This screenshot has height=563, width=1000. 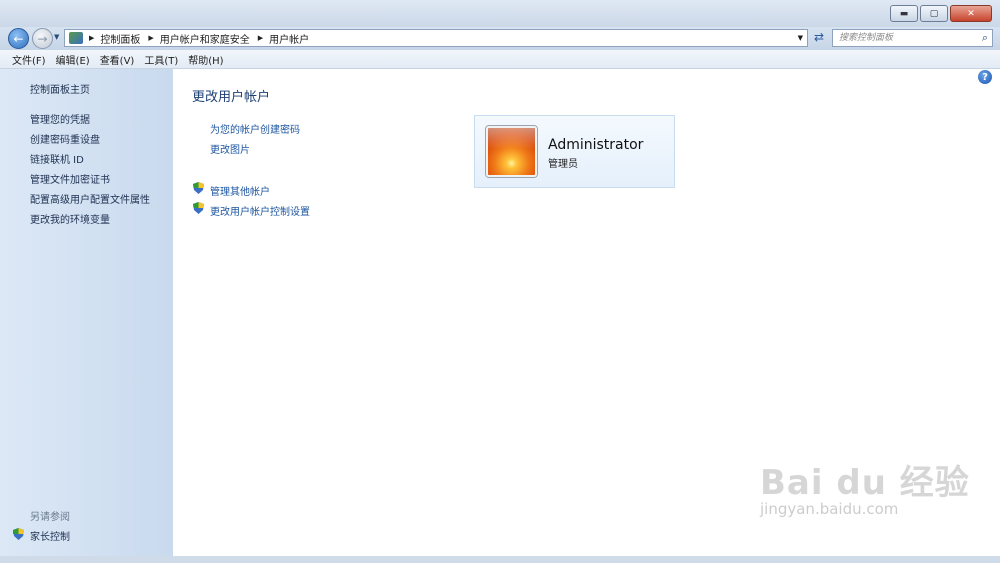 What do you see at coordinates (596, 145) in the screenshot?
I see `account-name: Administrator` at bounding box center [596, 145].